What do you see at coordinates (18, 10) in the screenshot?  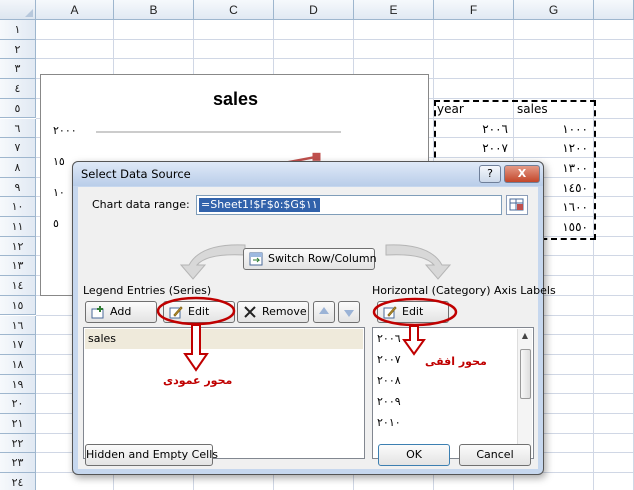 I see `select-all-corner` at bounding box center [18, 10].